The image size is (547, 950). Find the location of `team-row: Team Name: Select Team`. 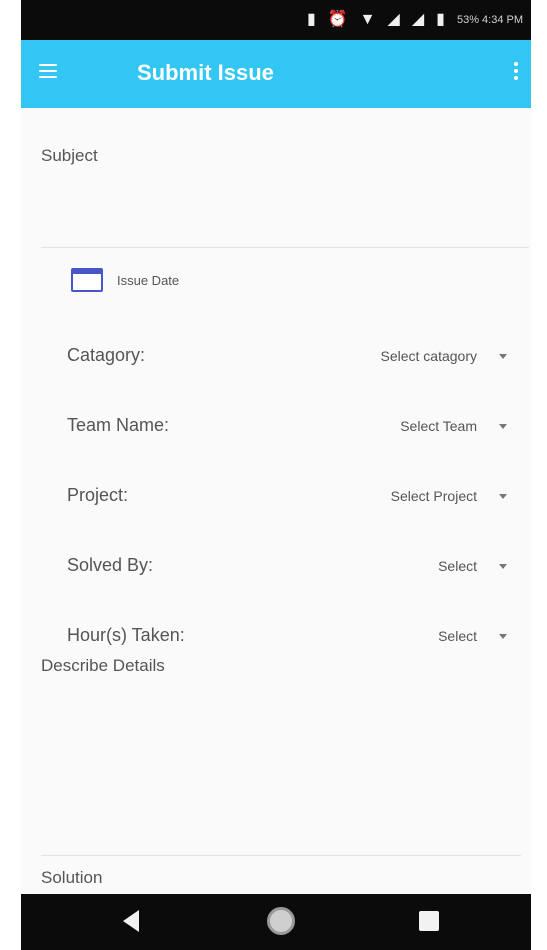

team-row: Team Name: Select Team is located at coordinates (287, 426).